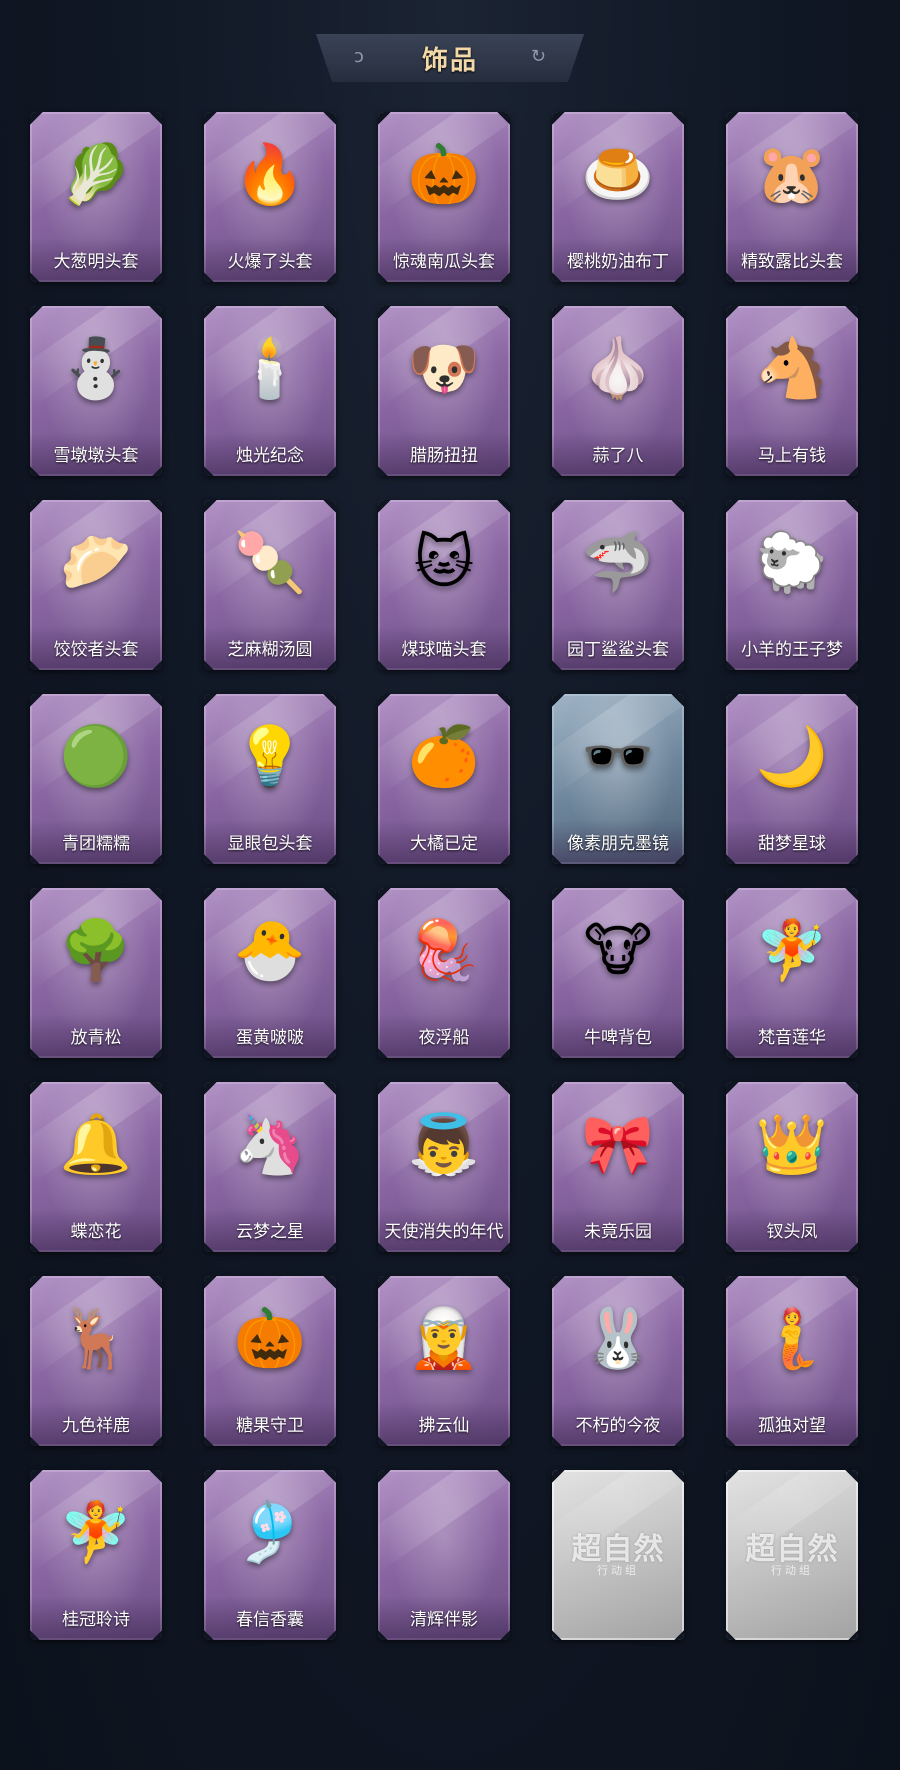 This screenshot has height=1770, width=900. I want to click on accessory-card: 🎐 春信香囊, so click(270, 1555).